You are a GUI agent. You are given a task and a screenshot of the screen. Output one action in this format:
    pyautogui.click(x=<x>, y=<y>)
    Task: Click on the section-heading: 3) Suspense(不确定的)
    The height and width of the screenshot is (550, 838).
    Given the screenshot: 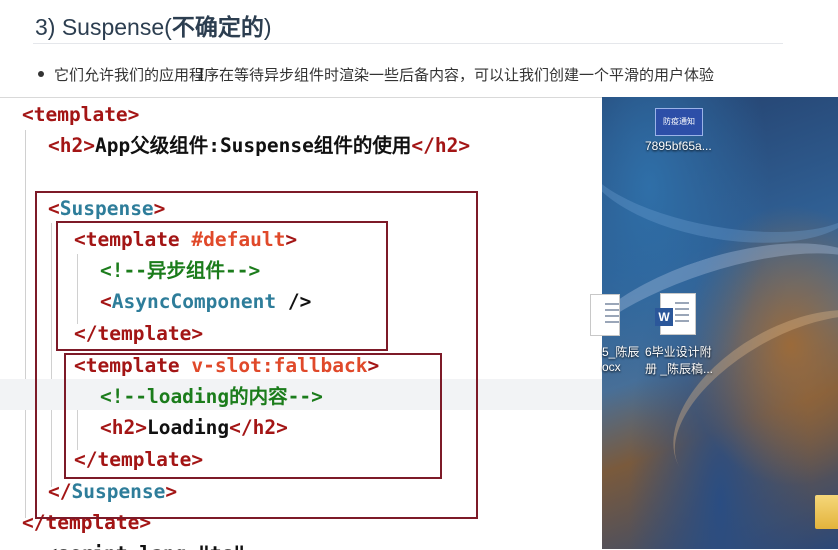 What is the action you would take?
    pyautogui.click(x=153, y=27)
    